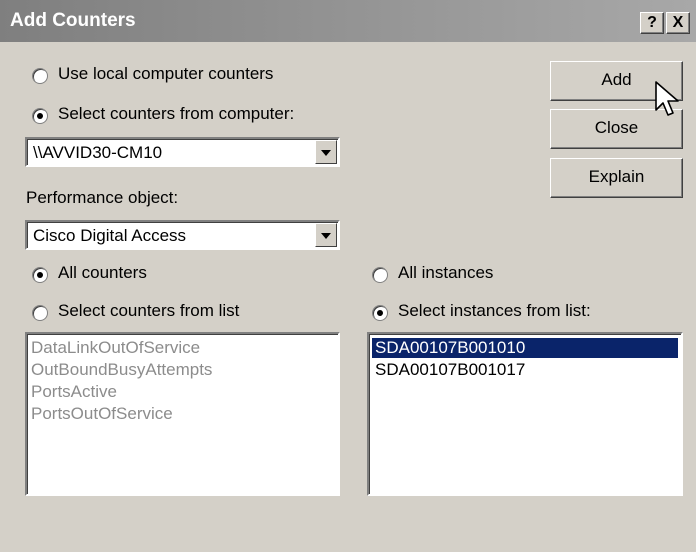  What do you see at coordinates (494, 310) in the screenshot?
I see `select-instances-from-list-label: Select instances from list:` at bounding box center [494, 310].